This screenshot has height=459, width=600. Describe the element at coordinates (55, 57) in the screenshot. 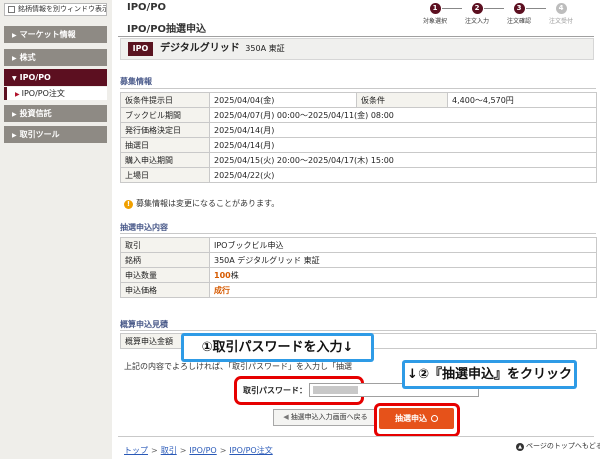

I see `sidebar-item-stocks: ▶ 株式` at that location.